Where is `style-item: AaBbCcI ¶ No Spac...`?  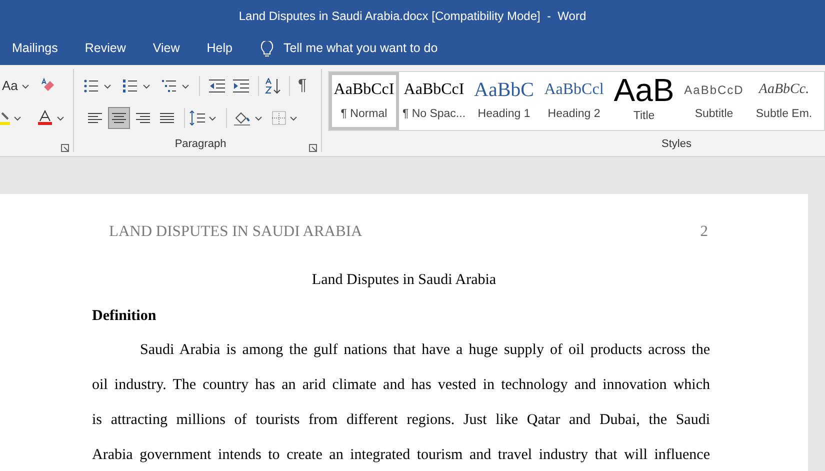
style-item: AaBbCcI ¶ No Spac... is located at coordinates (434, 101).